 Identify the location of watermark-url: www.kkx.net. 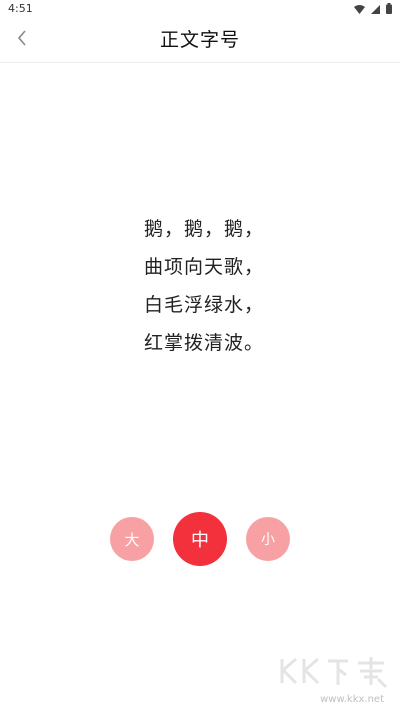
(352, 699).